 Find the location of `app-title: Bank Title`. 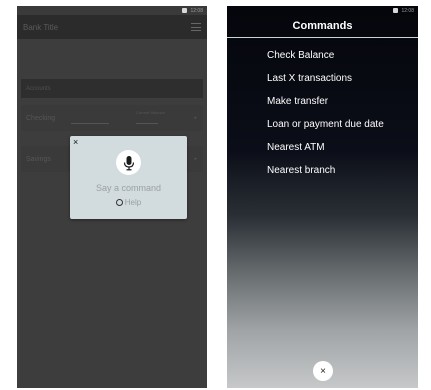

app-title: Bank Title is located at coordinates (41, 27).